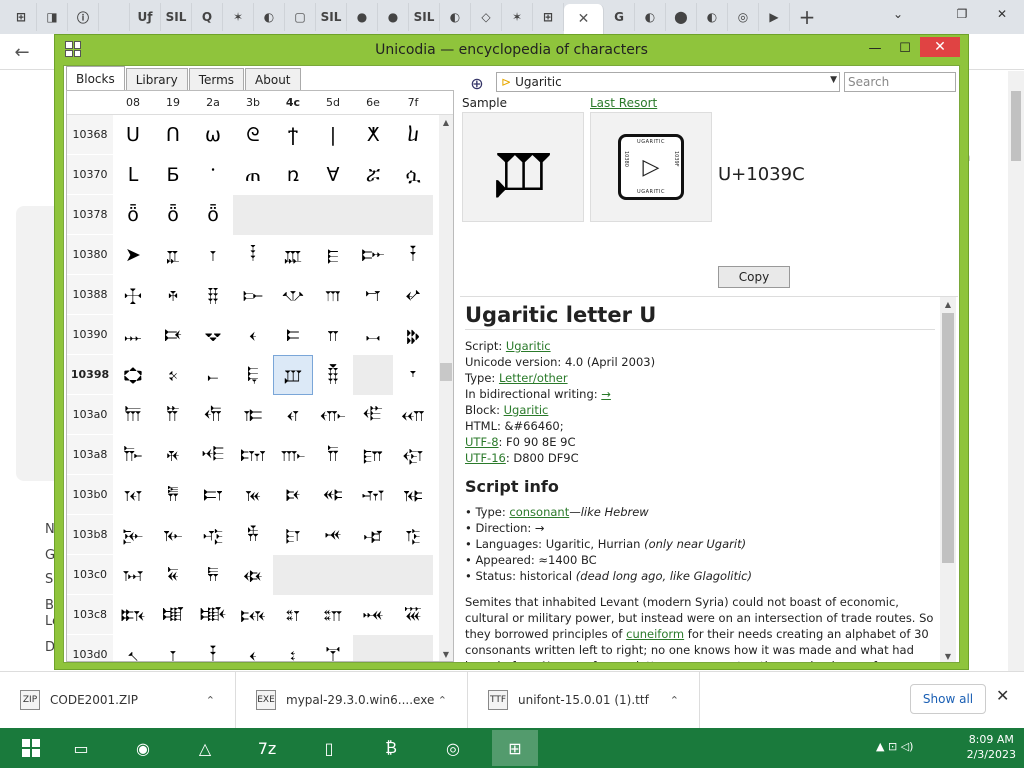 This screenshot has width=1024, height=768. Describe the element at coordinates (173, 175) in the screenshot. I see `character-cell: Ƃ` at that location.